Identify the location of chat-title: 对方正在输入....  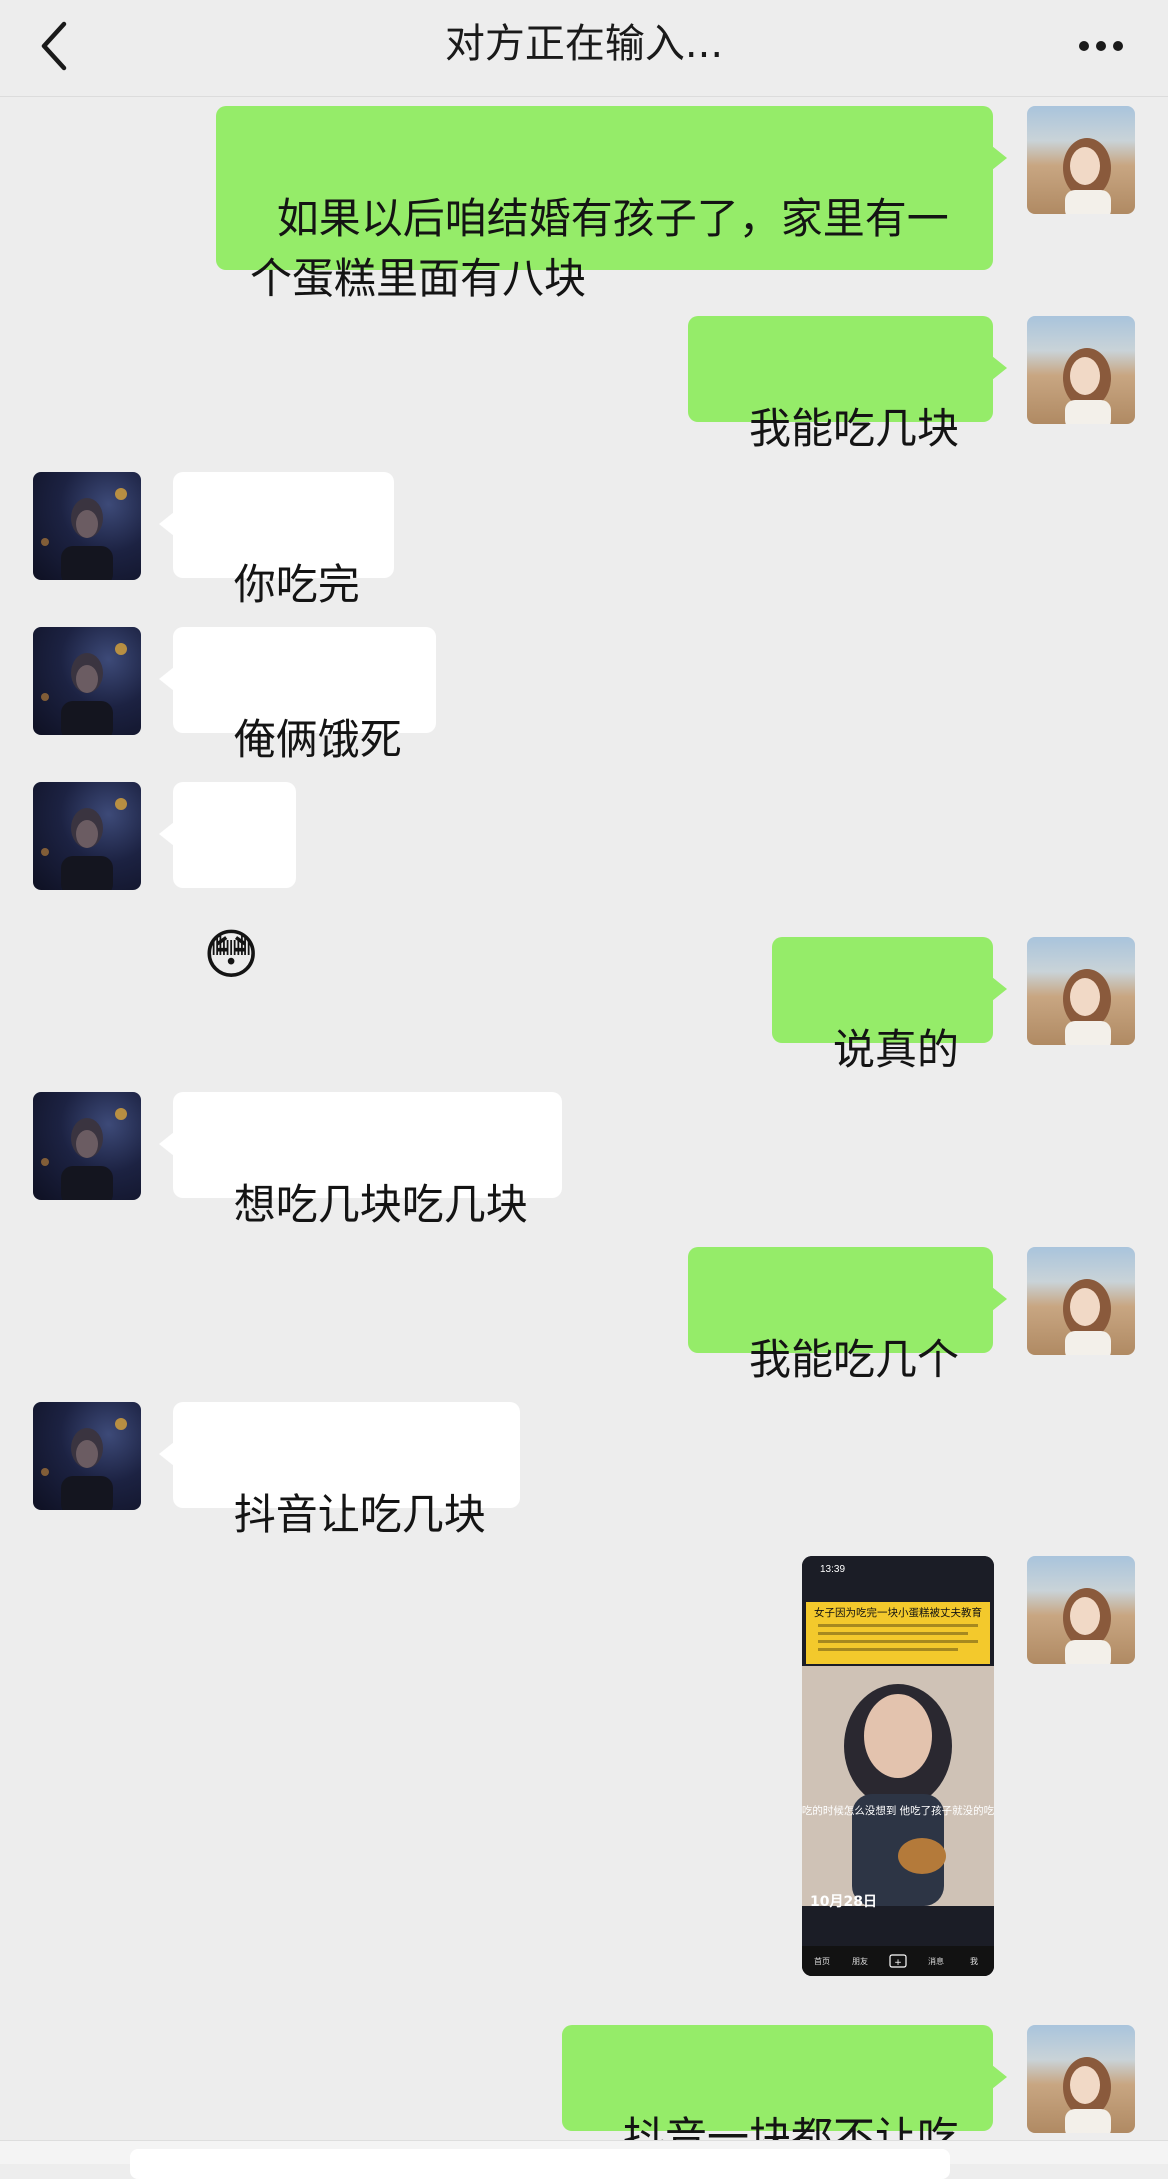
(584, 44).